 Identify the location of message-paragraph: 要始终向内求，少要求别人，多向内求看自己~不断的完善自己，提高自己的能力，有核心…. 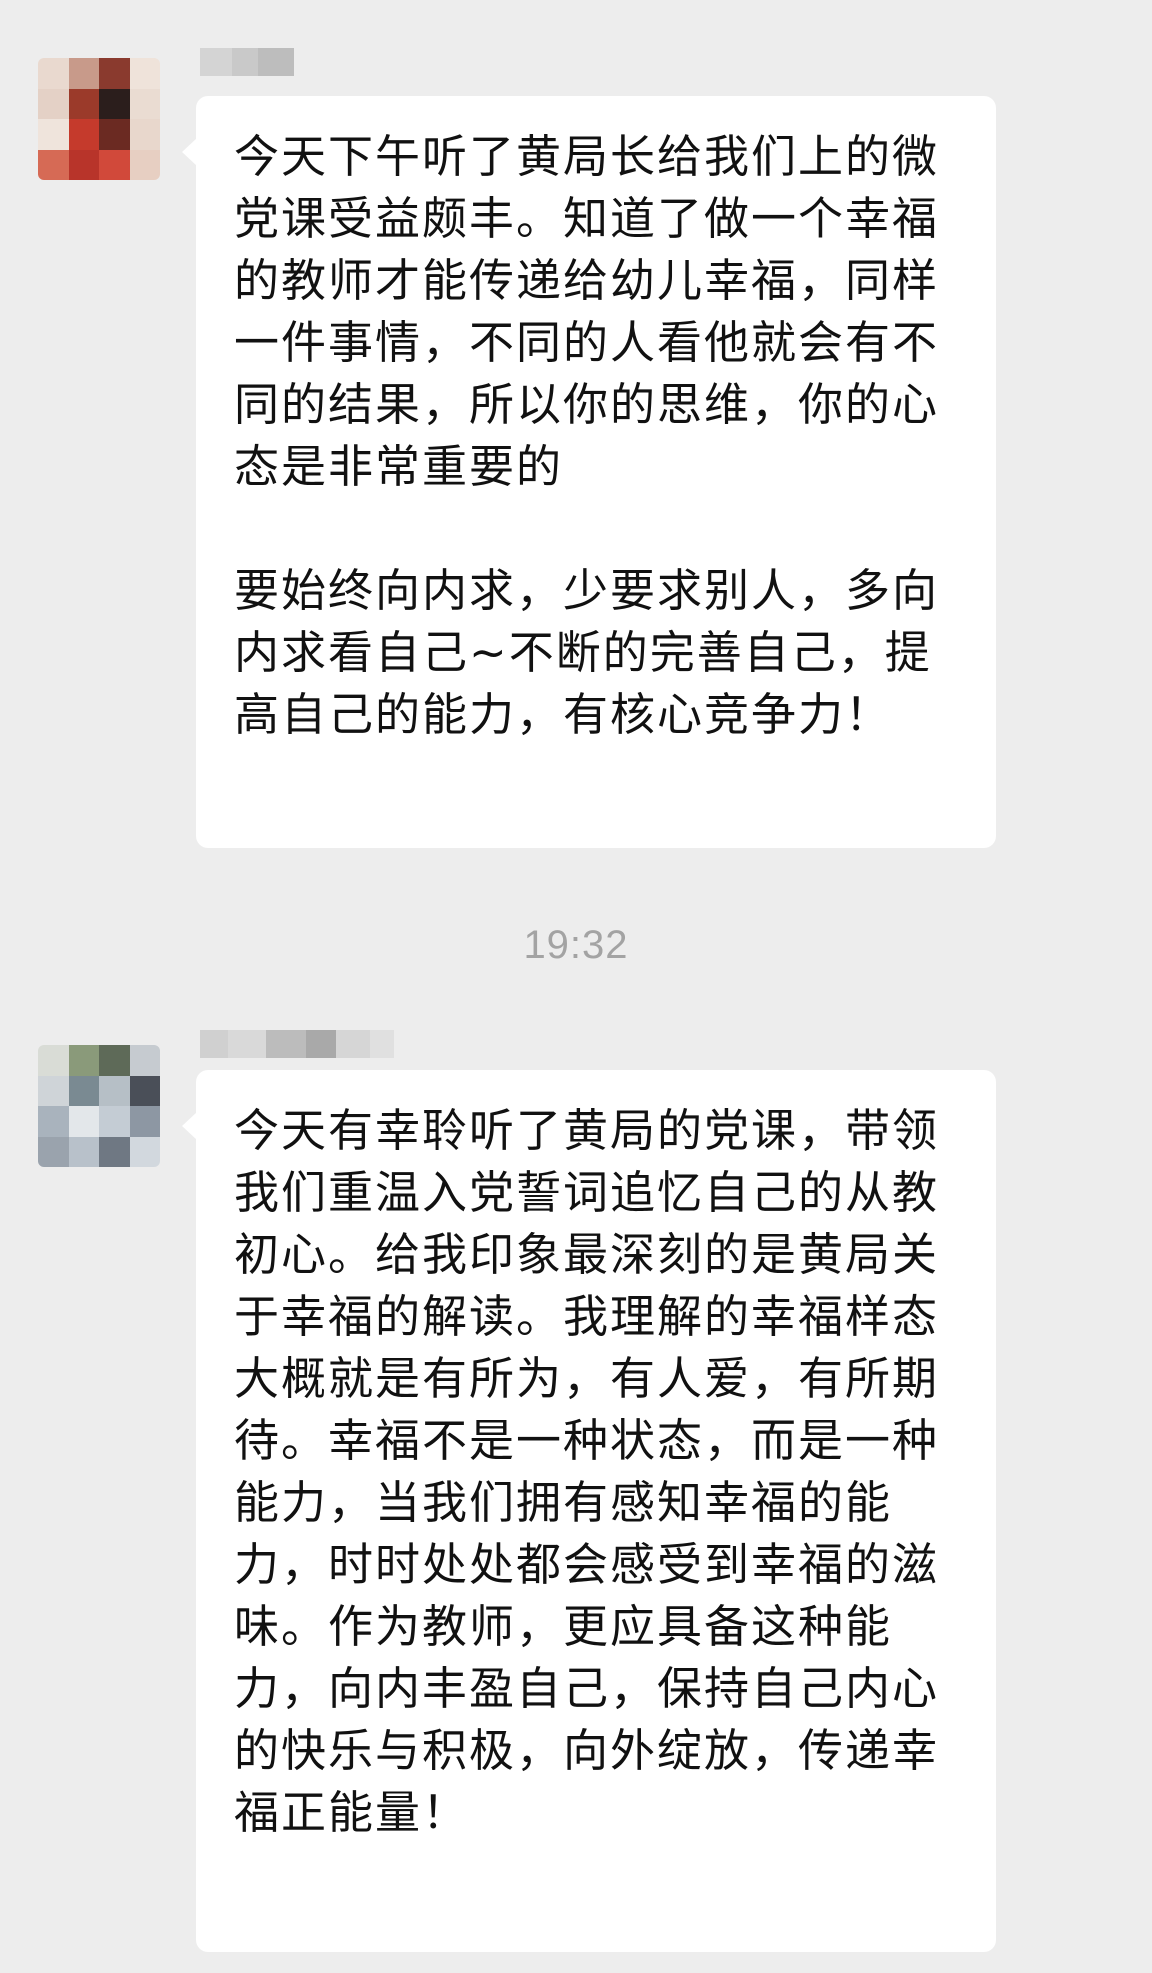
(587, 652).